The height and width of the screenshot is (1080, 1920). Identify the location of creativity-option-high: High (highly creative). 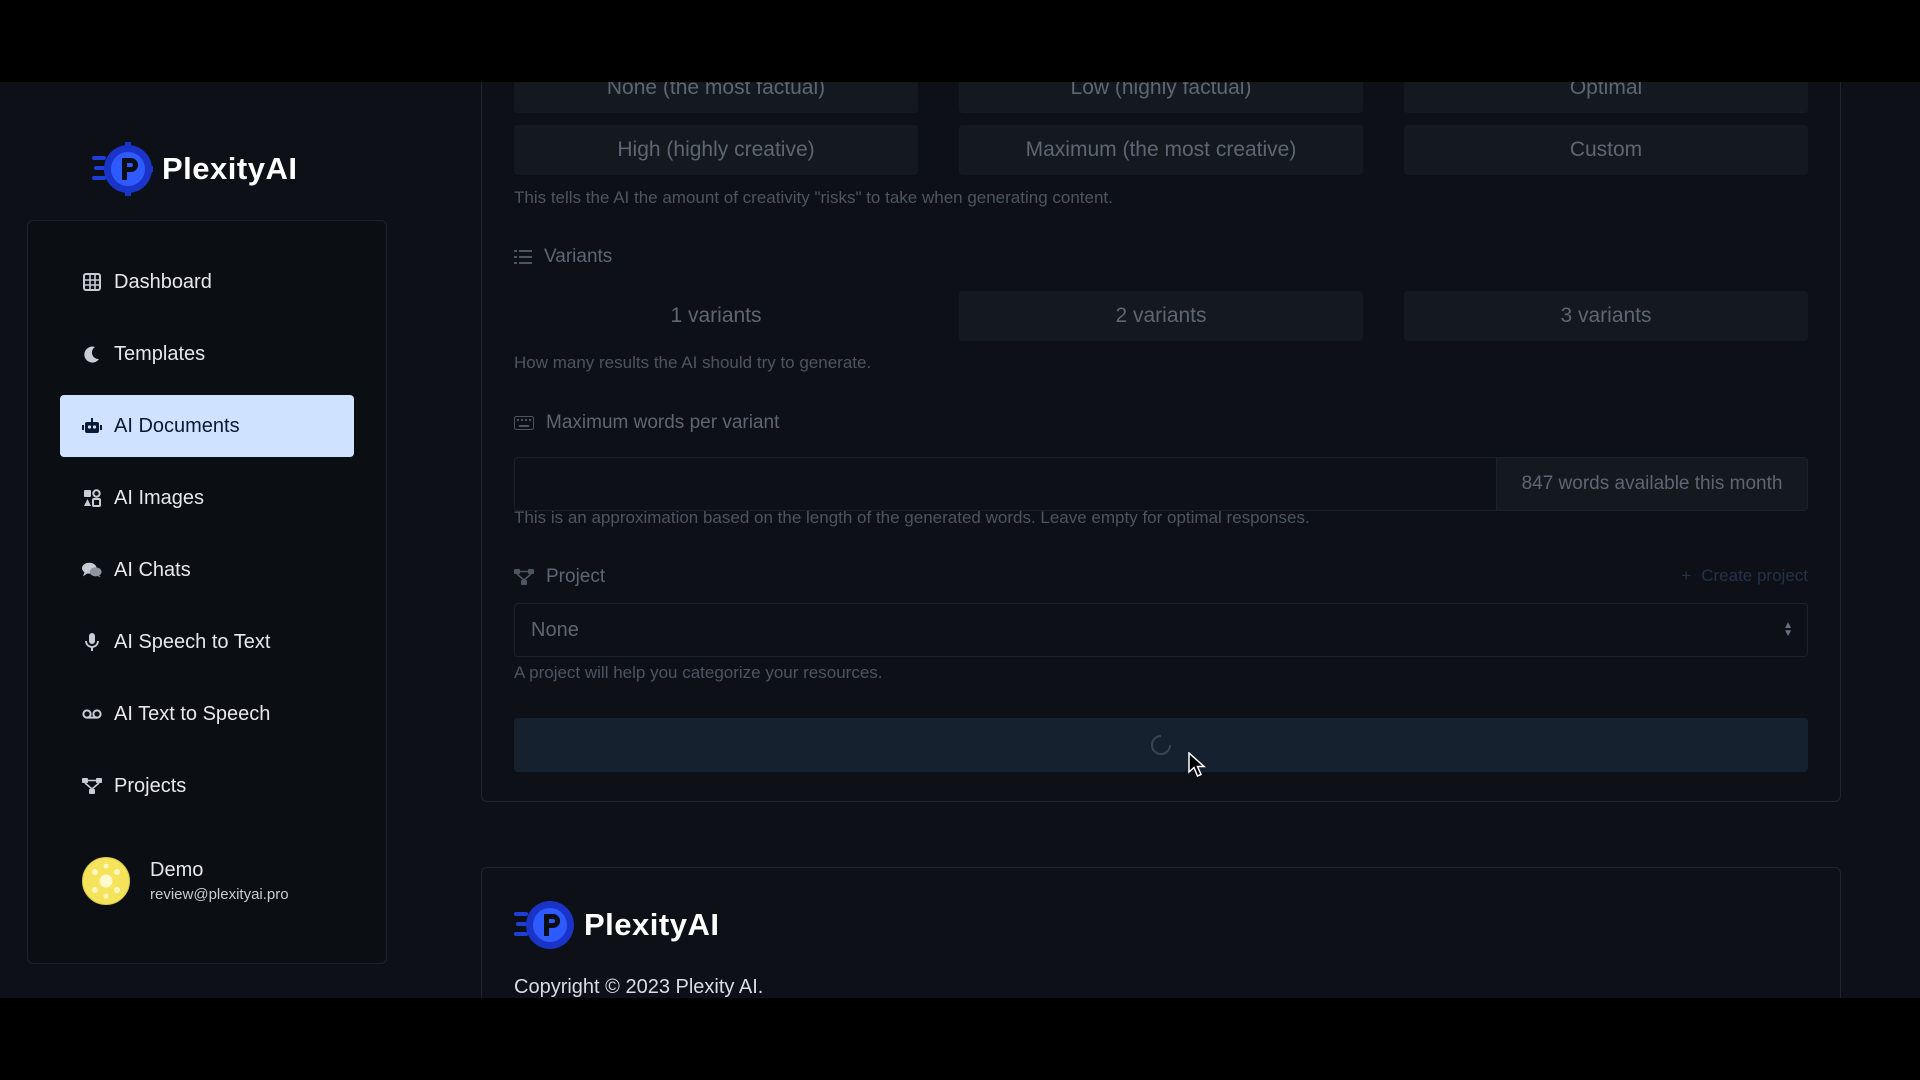
(716, 150).